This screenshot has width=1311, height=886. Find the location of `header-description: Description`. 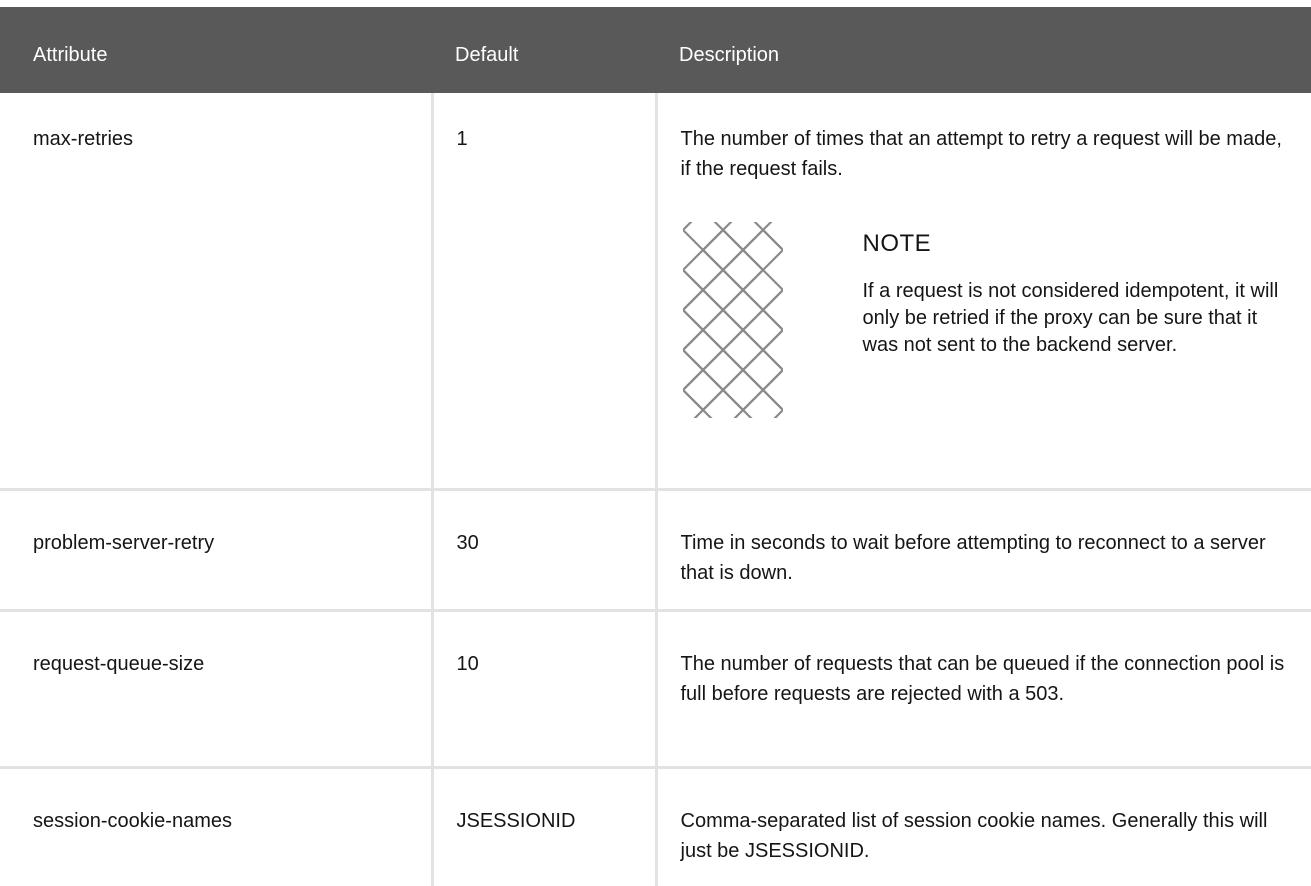

header-description: Description is located at coordinates (983, 50).